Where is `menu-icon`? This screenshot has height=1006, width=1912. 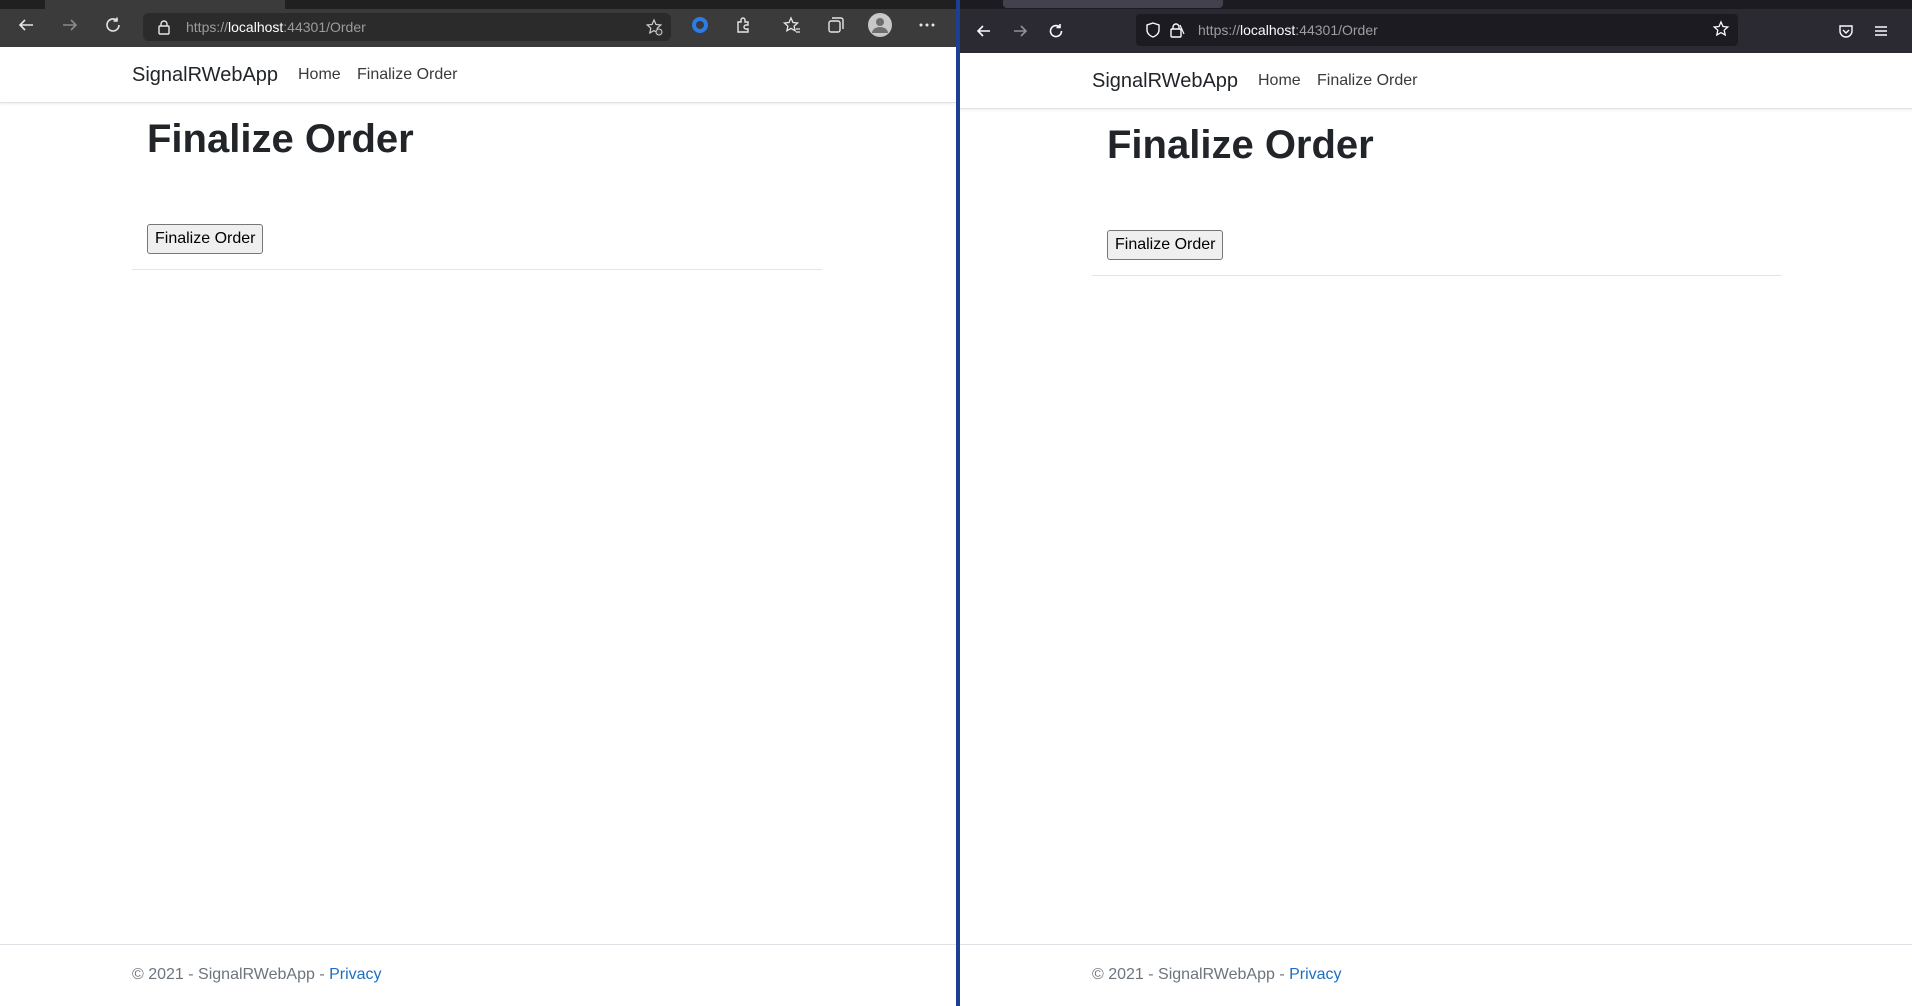 menu-icon is located at coordinates (1881, 31).